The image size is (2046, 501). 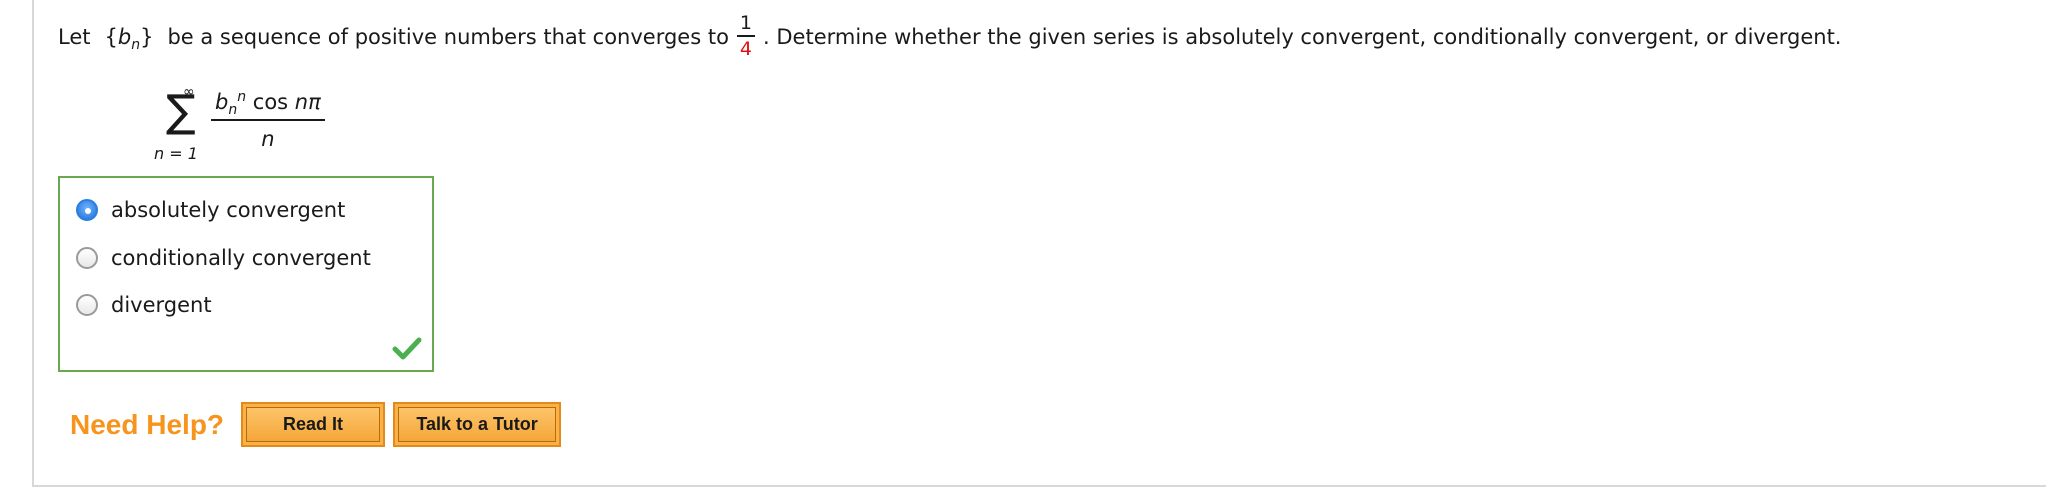 What do you see at coordinates (129, 38) in the screenshot?
I see `sequence-notation: {bn}` at bounding box center [129, 38].